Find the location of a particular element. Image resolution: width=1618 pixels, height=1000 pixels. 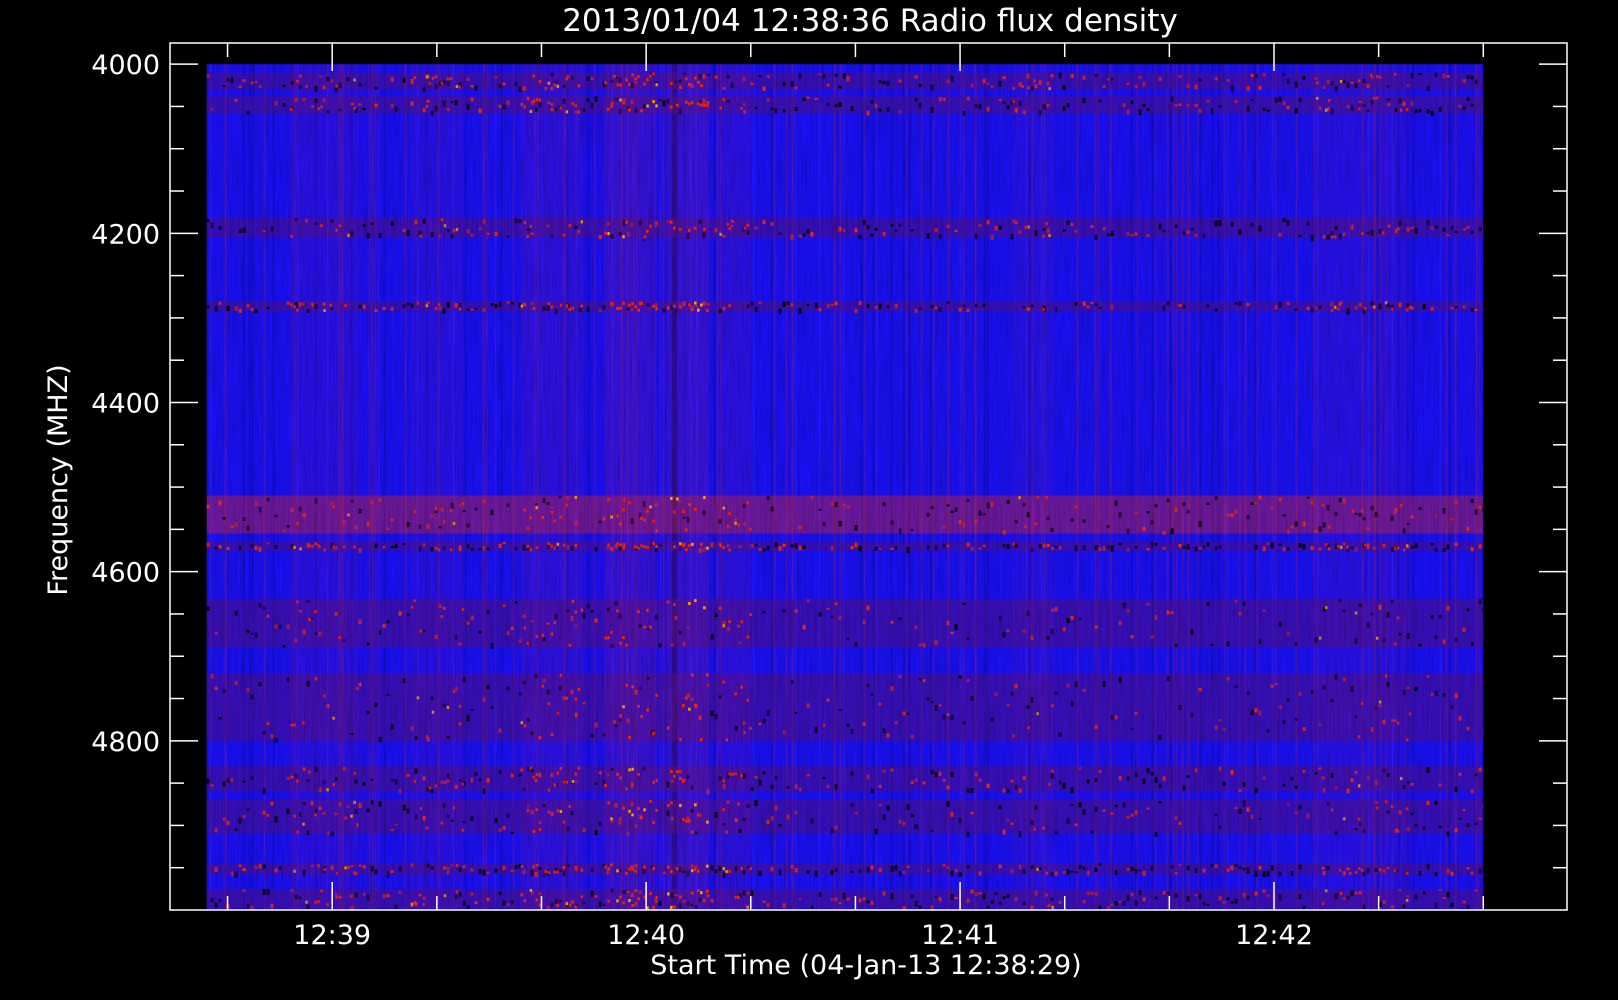

y-tick-label: 4400 is located at coordinates (125, 403).